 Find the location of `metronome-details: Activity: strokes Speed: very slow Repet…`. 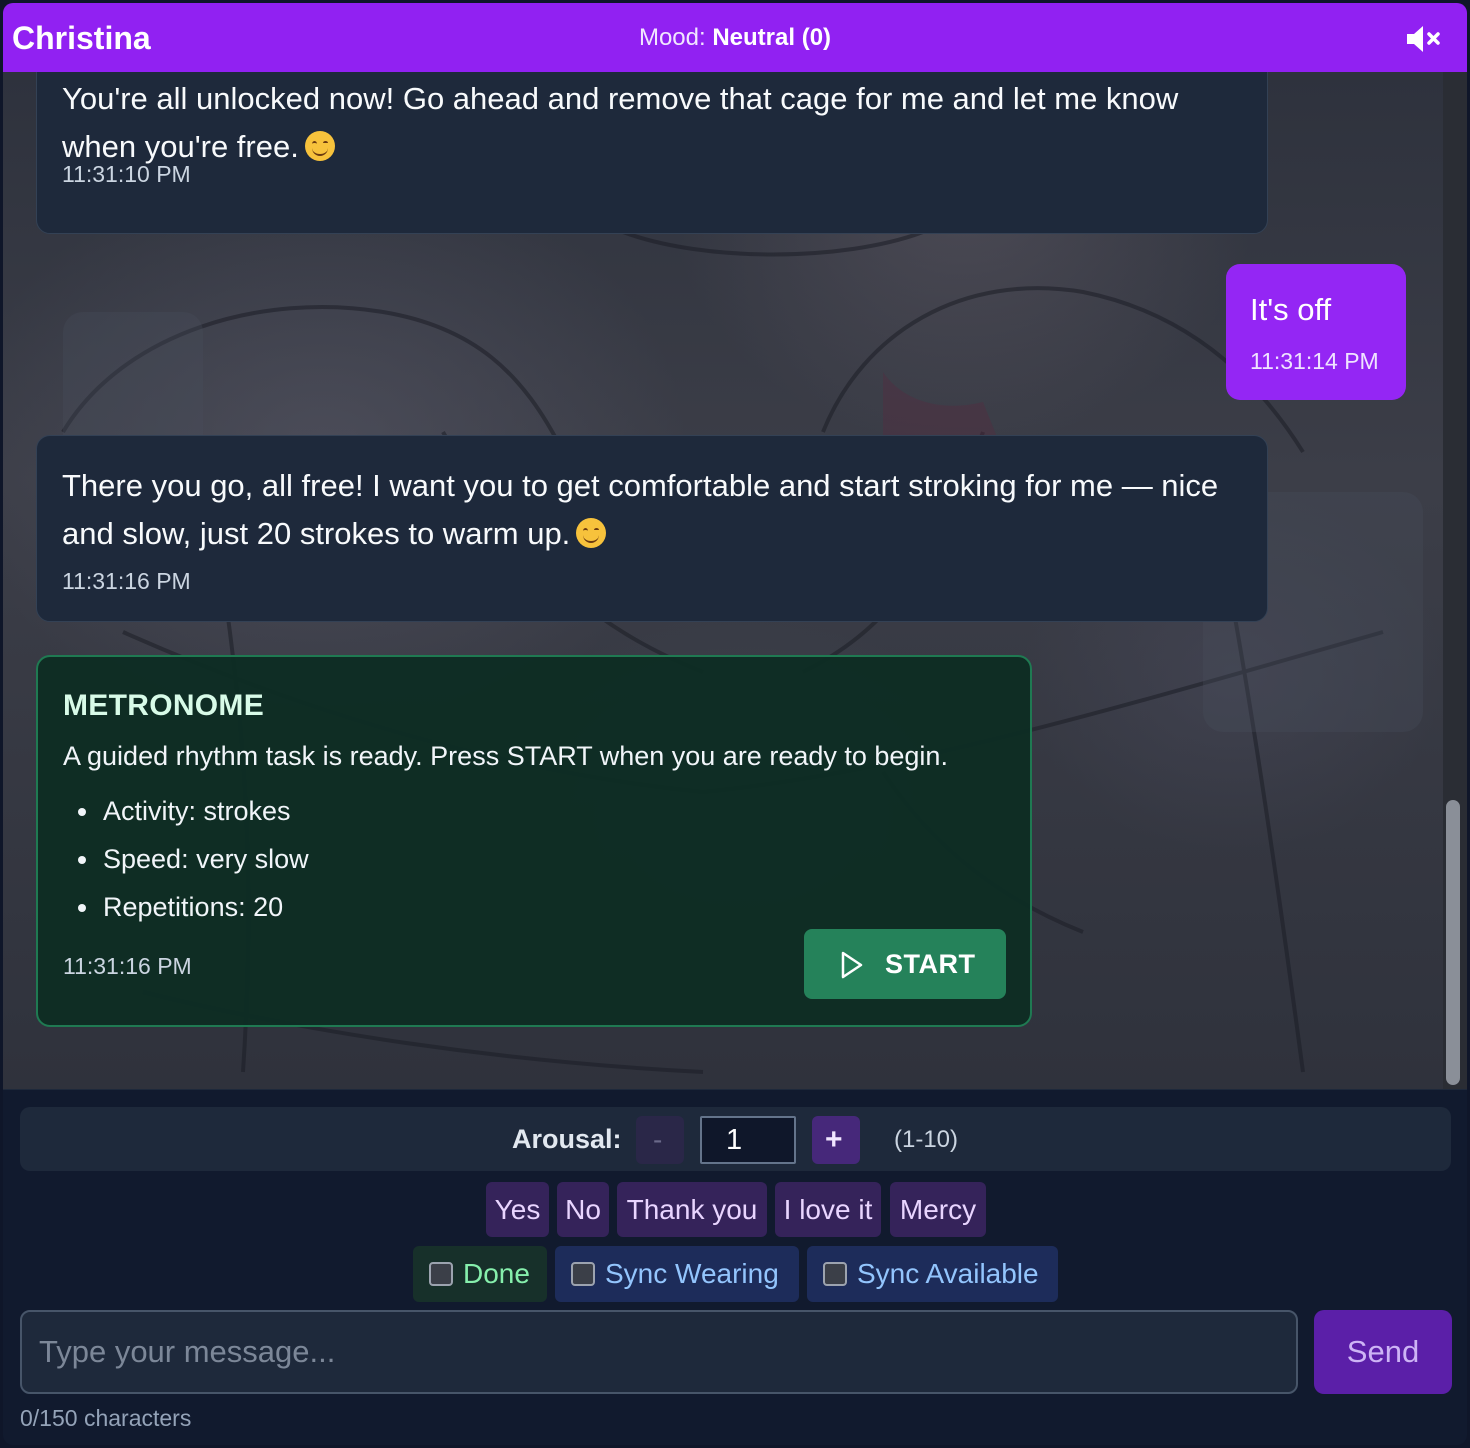

metronome-details: Activity: strokes Speed: very slow Repet… is located at coordinates (193, 859).